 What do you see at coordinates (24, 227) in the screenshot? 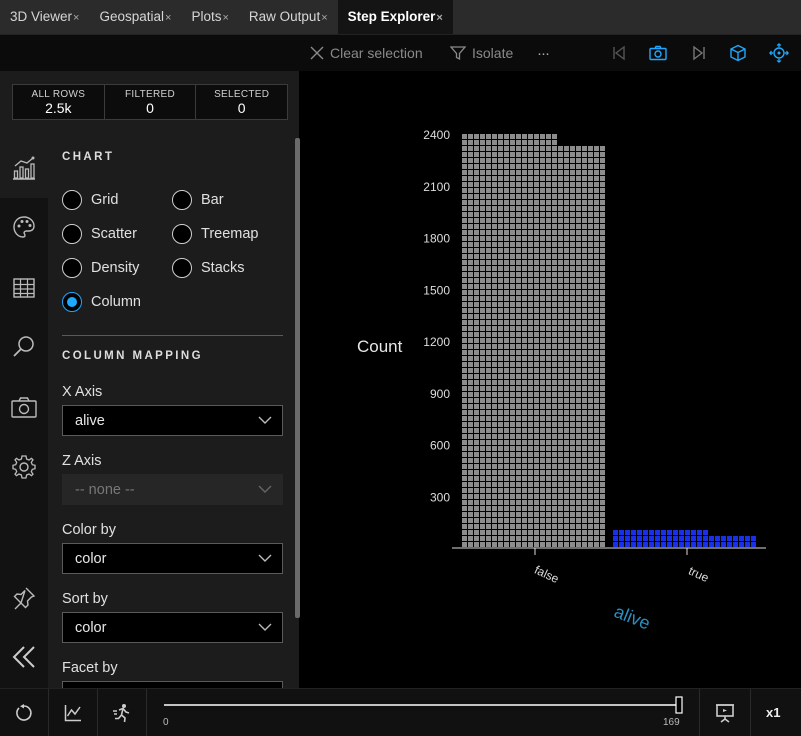
I see `palette-icon` at bounding box center [24, 227].